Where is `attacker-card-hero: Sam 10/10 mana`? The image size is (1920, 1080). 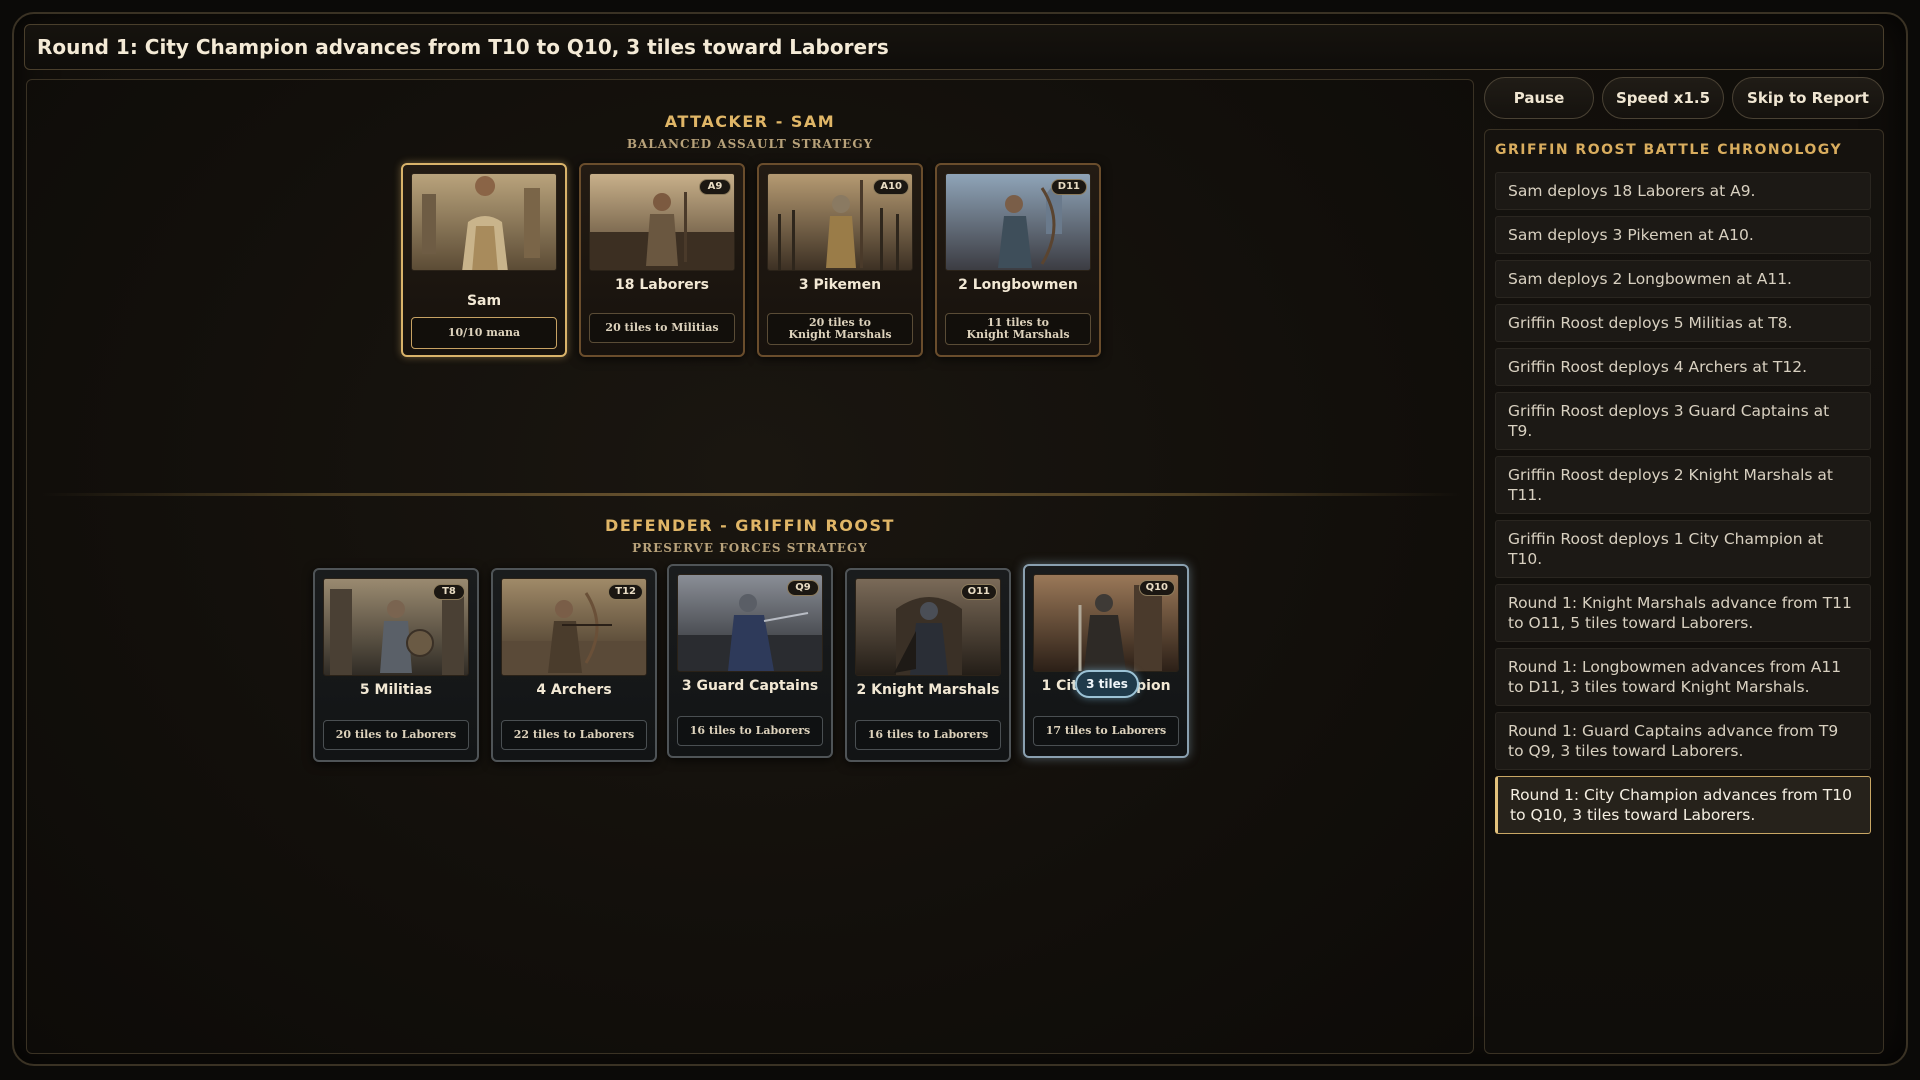
attacker-card-hero: Sam 10/10 mana is located at coordinates (484, 260).